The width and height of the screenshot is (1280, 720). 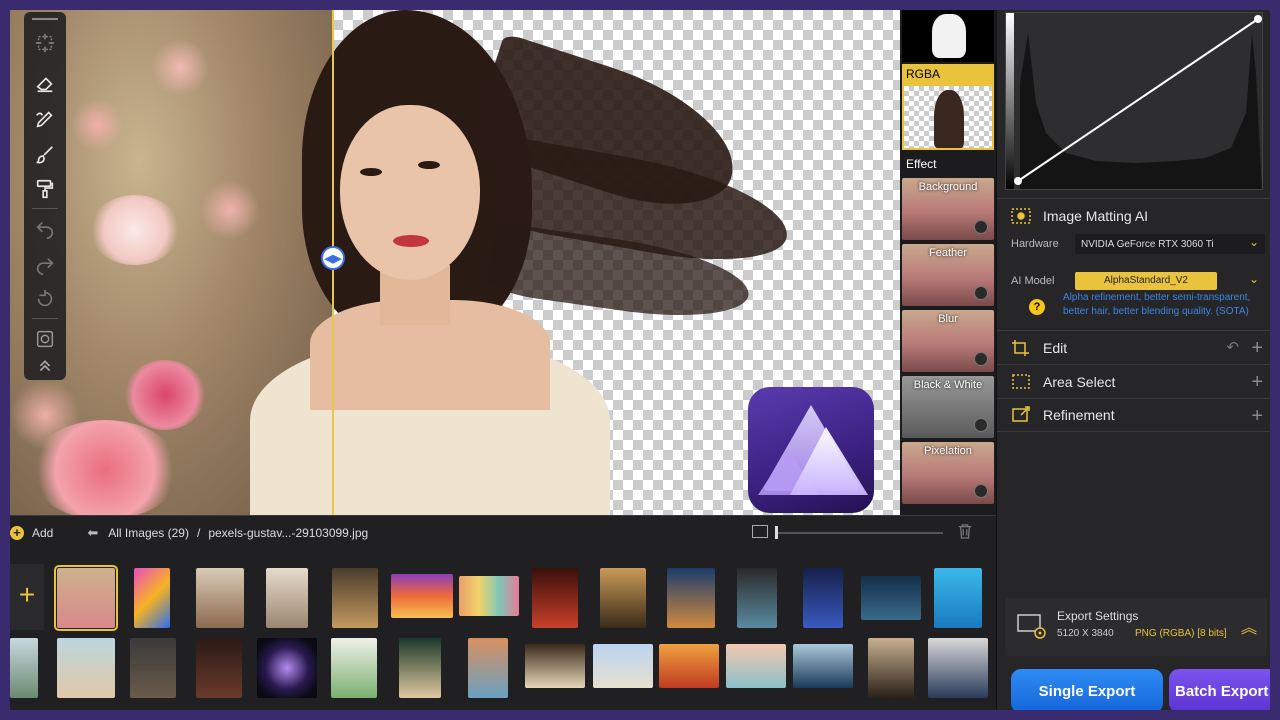 What do you see at coordinates (948, 385) in the screenshot?
I see `effect-label: Black & White` at bounding box center [948, 385].